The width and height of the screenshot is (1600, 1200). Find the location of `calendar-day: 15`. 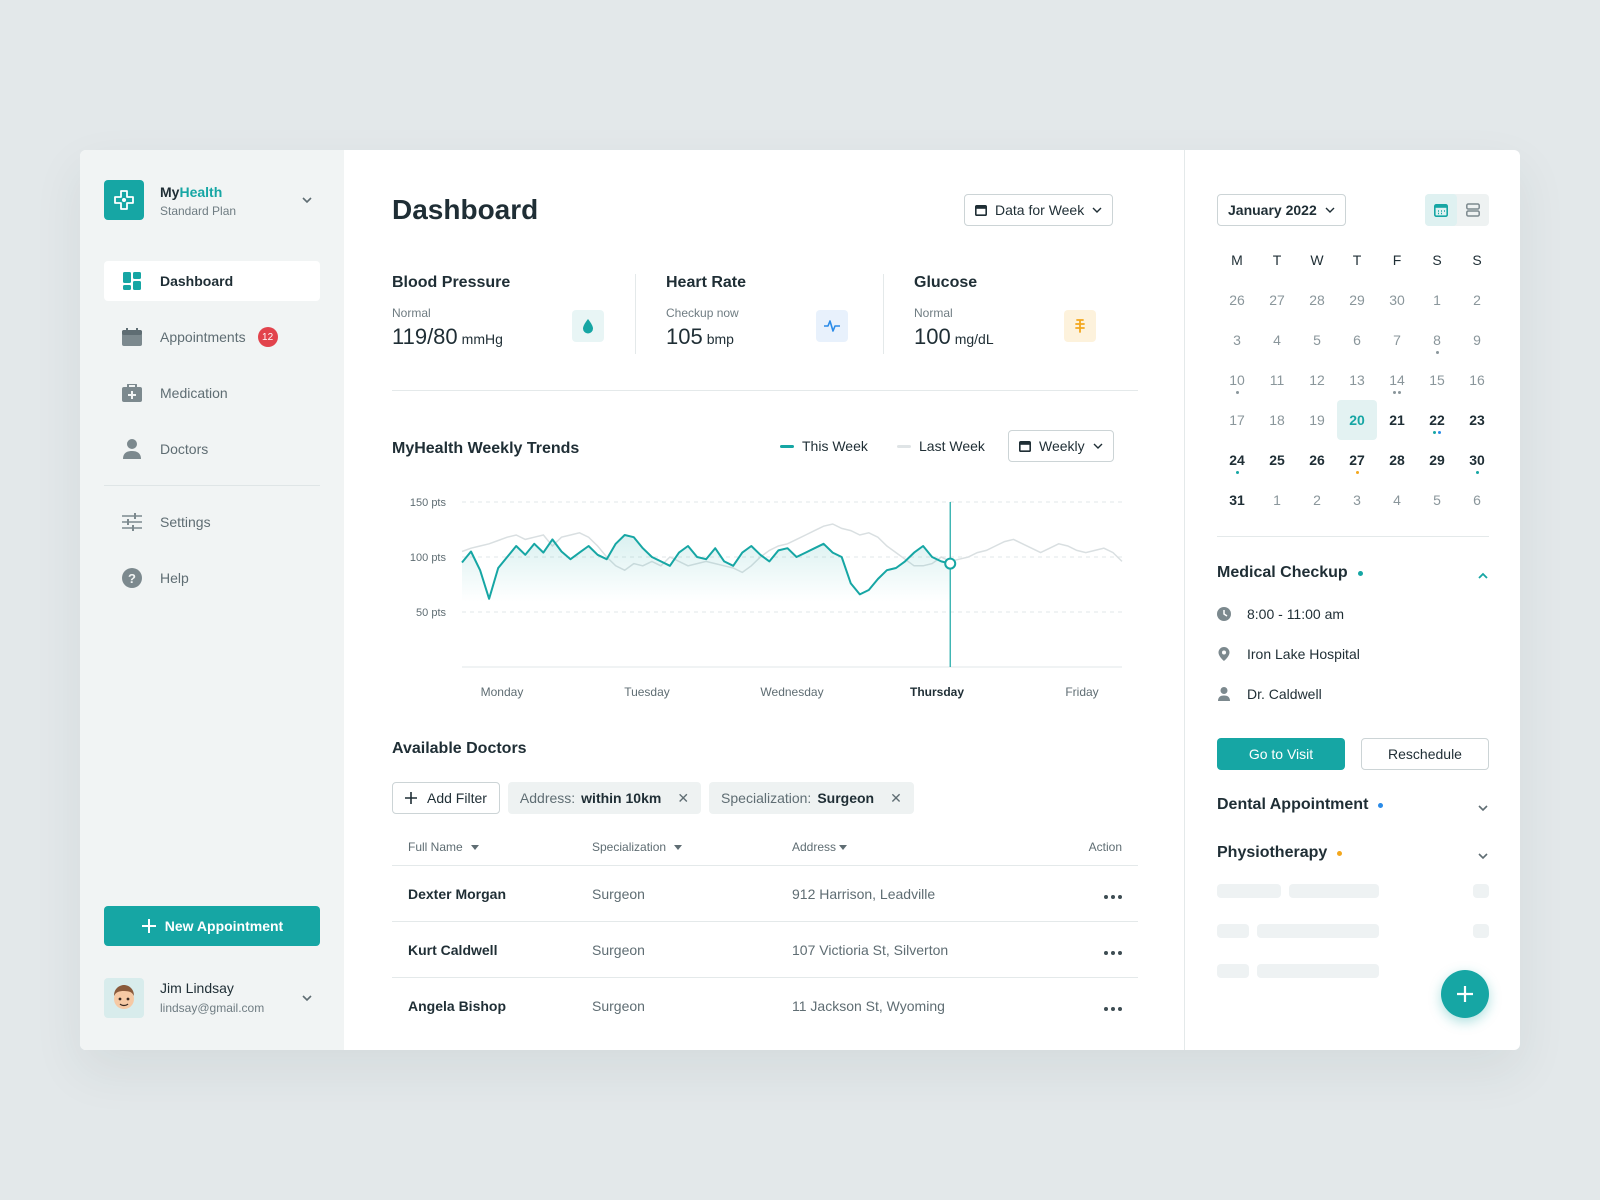

calendar-day: 15 is located at coordinates (1437, 380).